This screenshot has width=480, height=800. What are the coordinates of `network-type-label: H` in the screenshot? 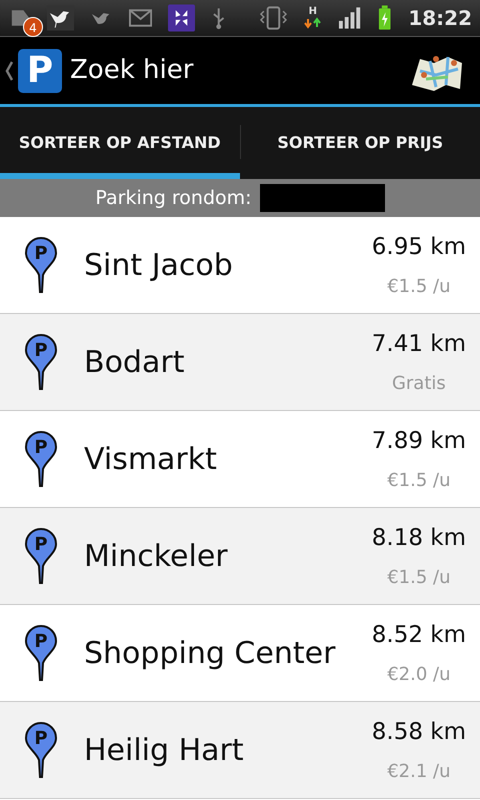 It's located at (312, 12).